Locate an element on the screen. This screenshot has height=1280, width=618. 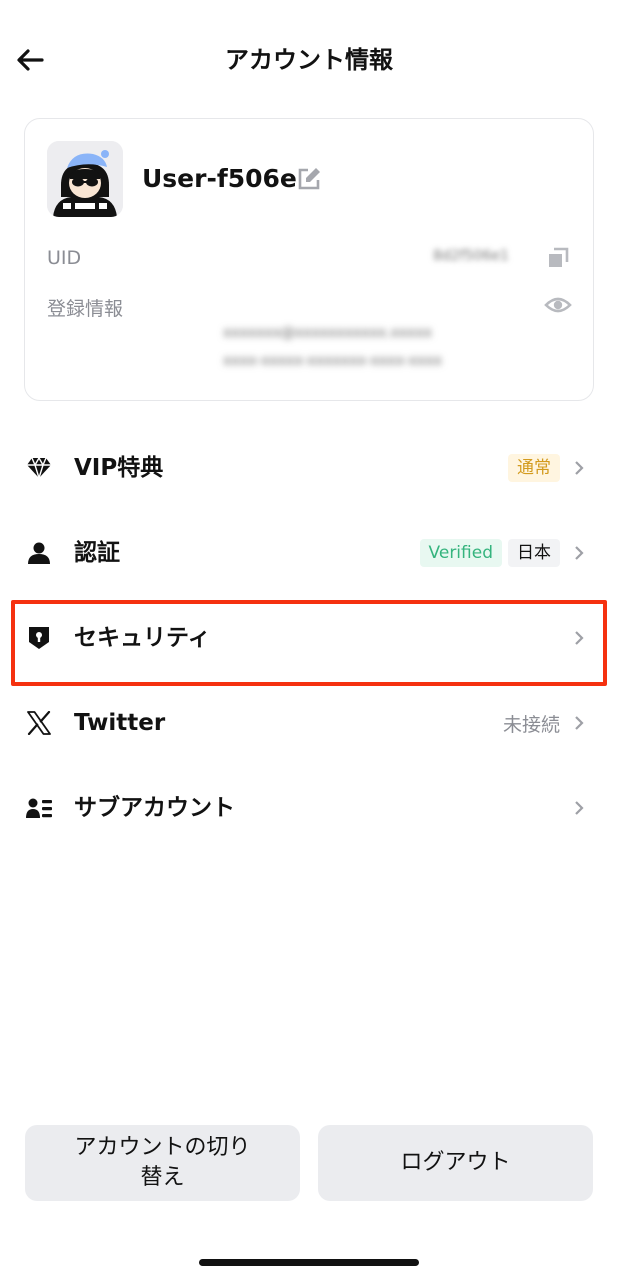
uid-value: 8d2f506e1 is located at coordinates (471, 256).